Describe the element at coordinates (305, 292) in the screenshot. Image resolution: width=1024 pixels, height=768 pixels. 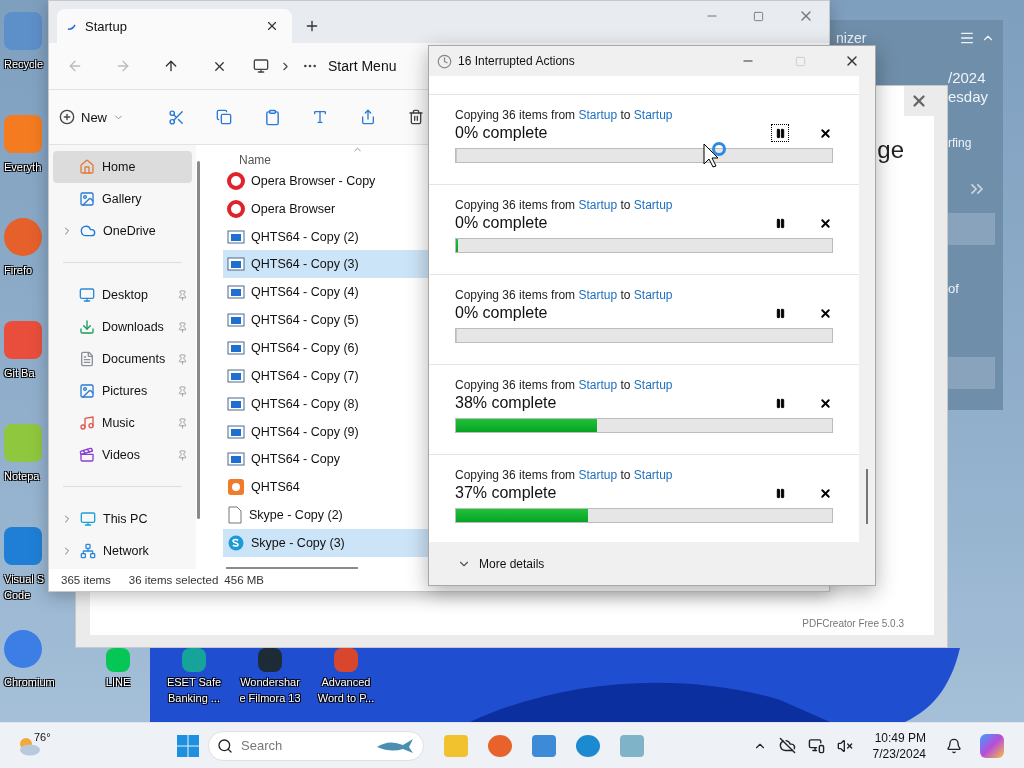
I see `file-name: QHTS64 - Copy (4)` at that location.